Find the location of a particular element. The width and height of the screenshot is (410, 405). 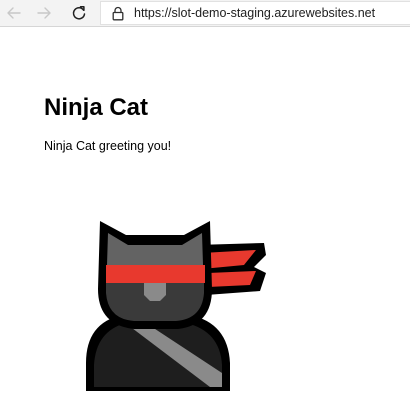

headband is located at coordinates (155, 274).